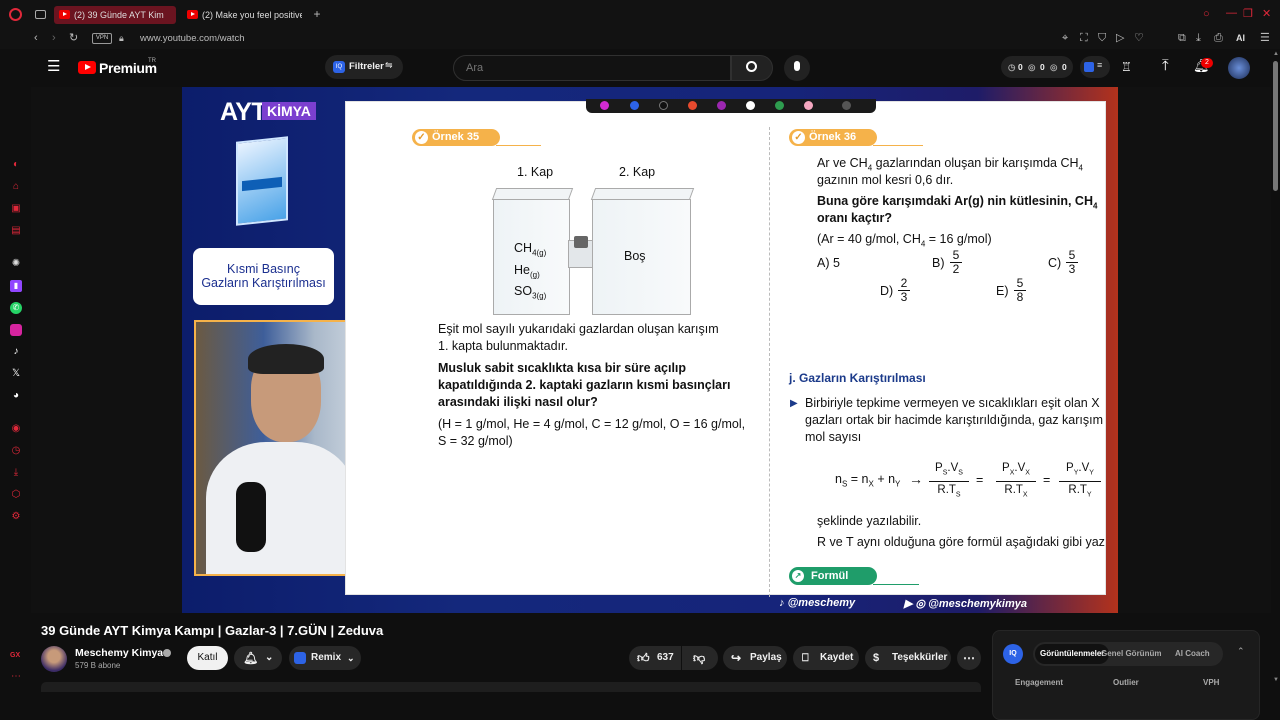 This screenshot has width=1280, height=720. What do you see at coordinates (16, 517) in the screenshot?
I see `settings-icon: ⚙` at bounding box center [16, 517].